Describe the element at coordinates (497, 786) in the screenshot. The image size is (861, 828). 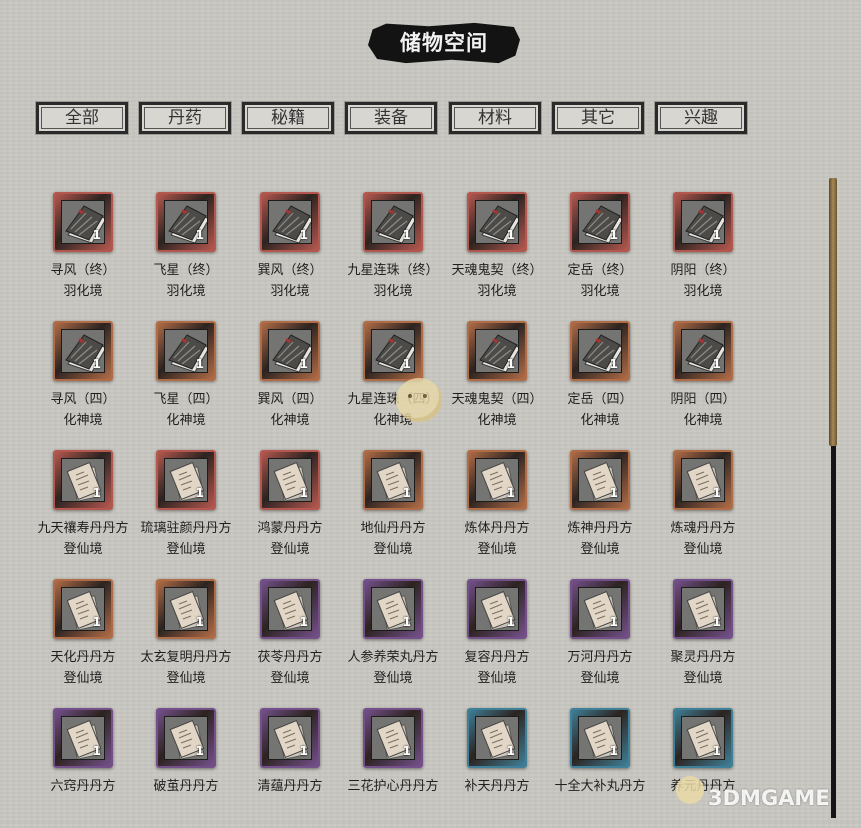
I see `item-name: 补天丹丹方` at that location.